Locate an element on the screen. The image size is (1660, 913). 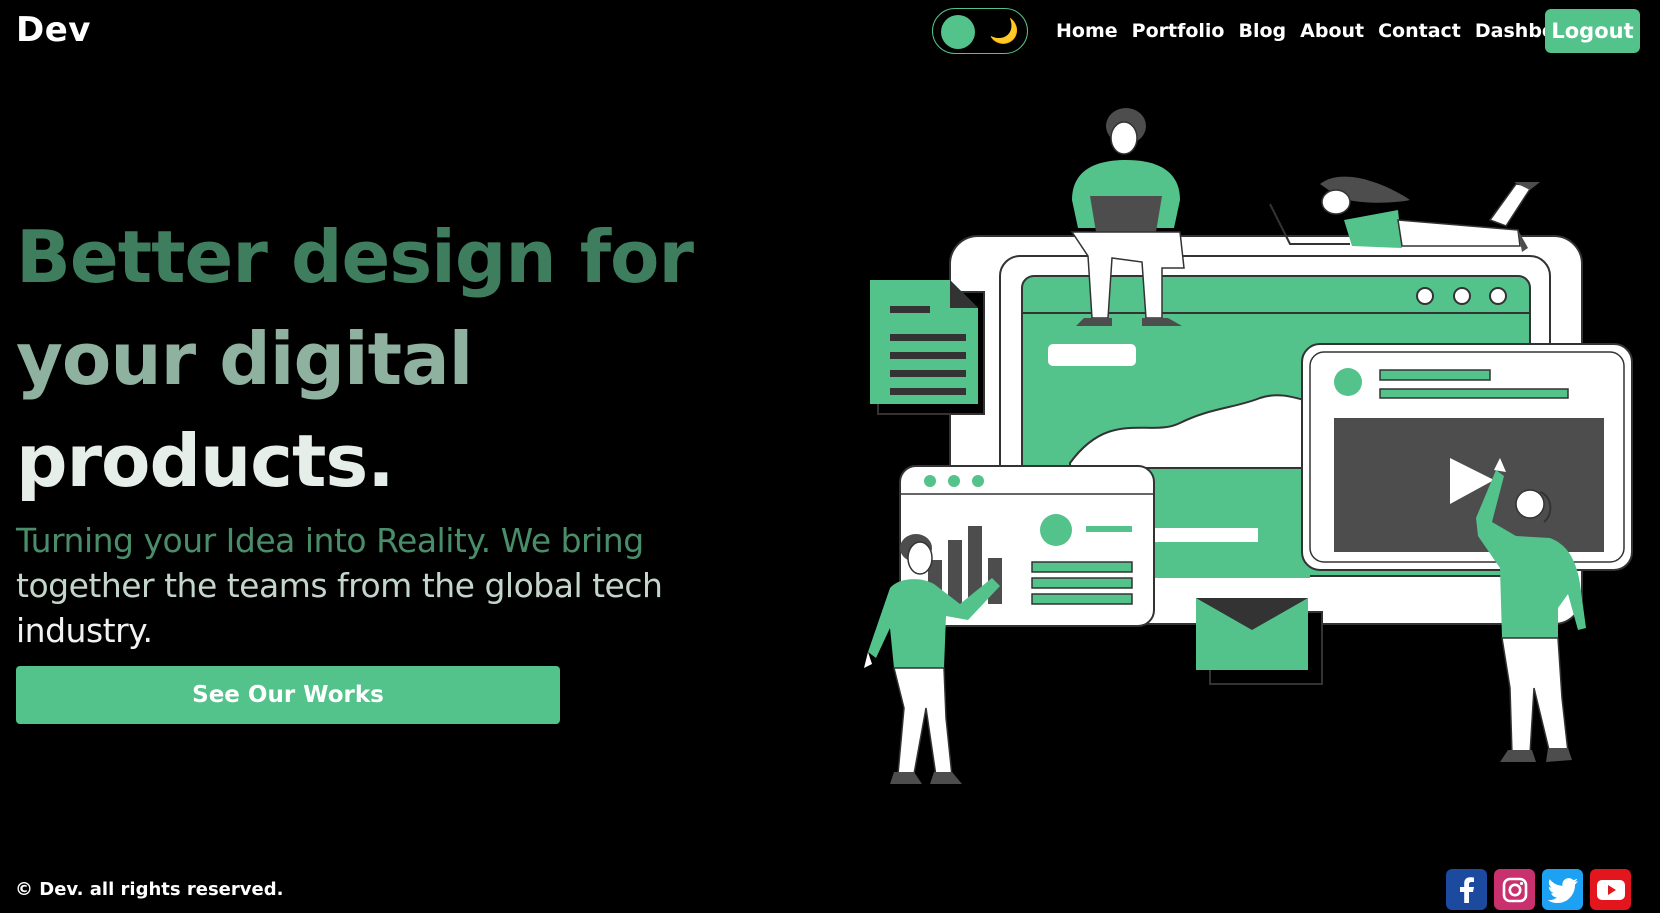
nav-home: Home is located at coordinates (1087, 31).